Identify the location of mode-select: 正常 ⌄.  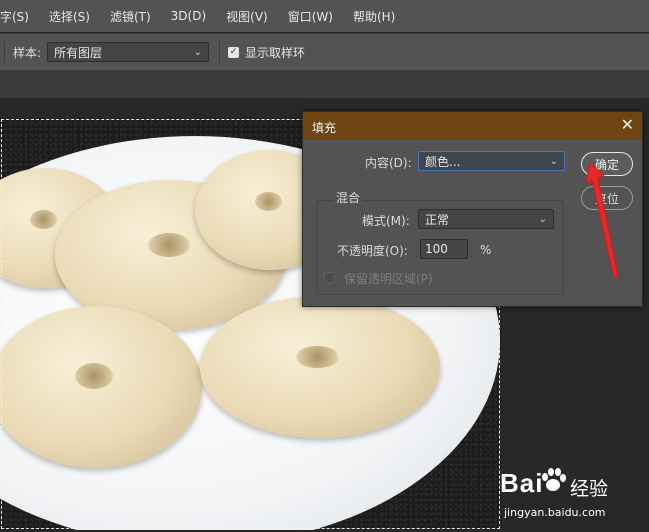
(486, 219).